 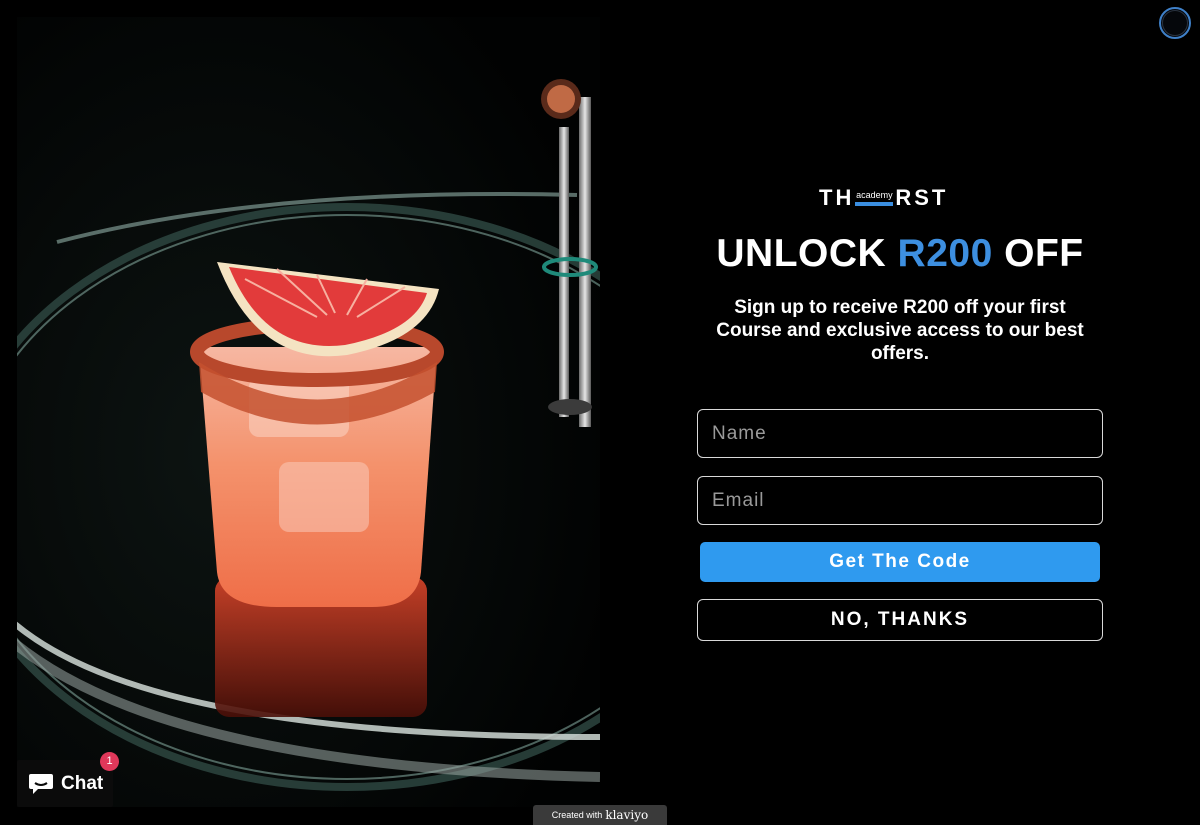 What do you see at coordinates (837, 197) in the screenshot?
I see `logo-text-left: TH` at bounding box center [837, 197].